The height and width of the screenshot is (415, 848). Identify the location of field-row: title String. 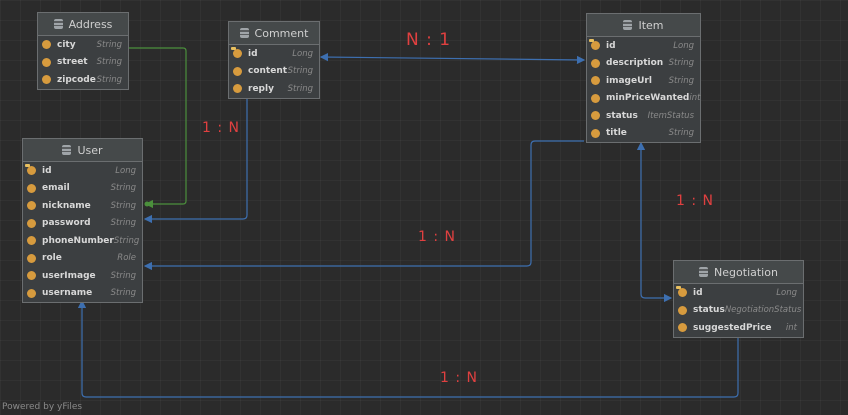
(643, 134).